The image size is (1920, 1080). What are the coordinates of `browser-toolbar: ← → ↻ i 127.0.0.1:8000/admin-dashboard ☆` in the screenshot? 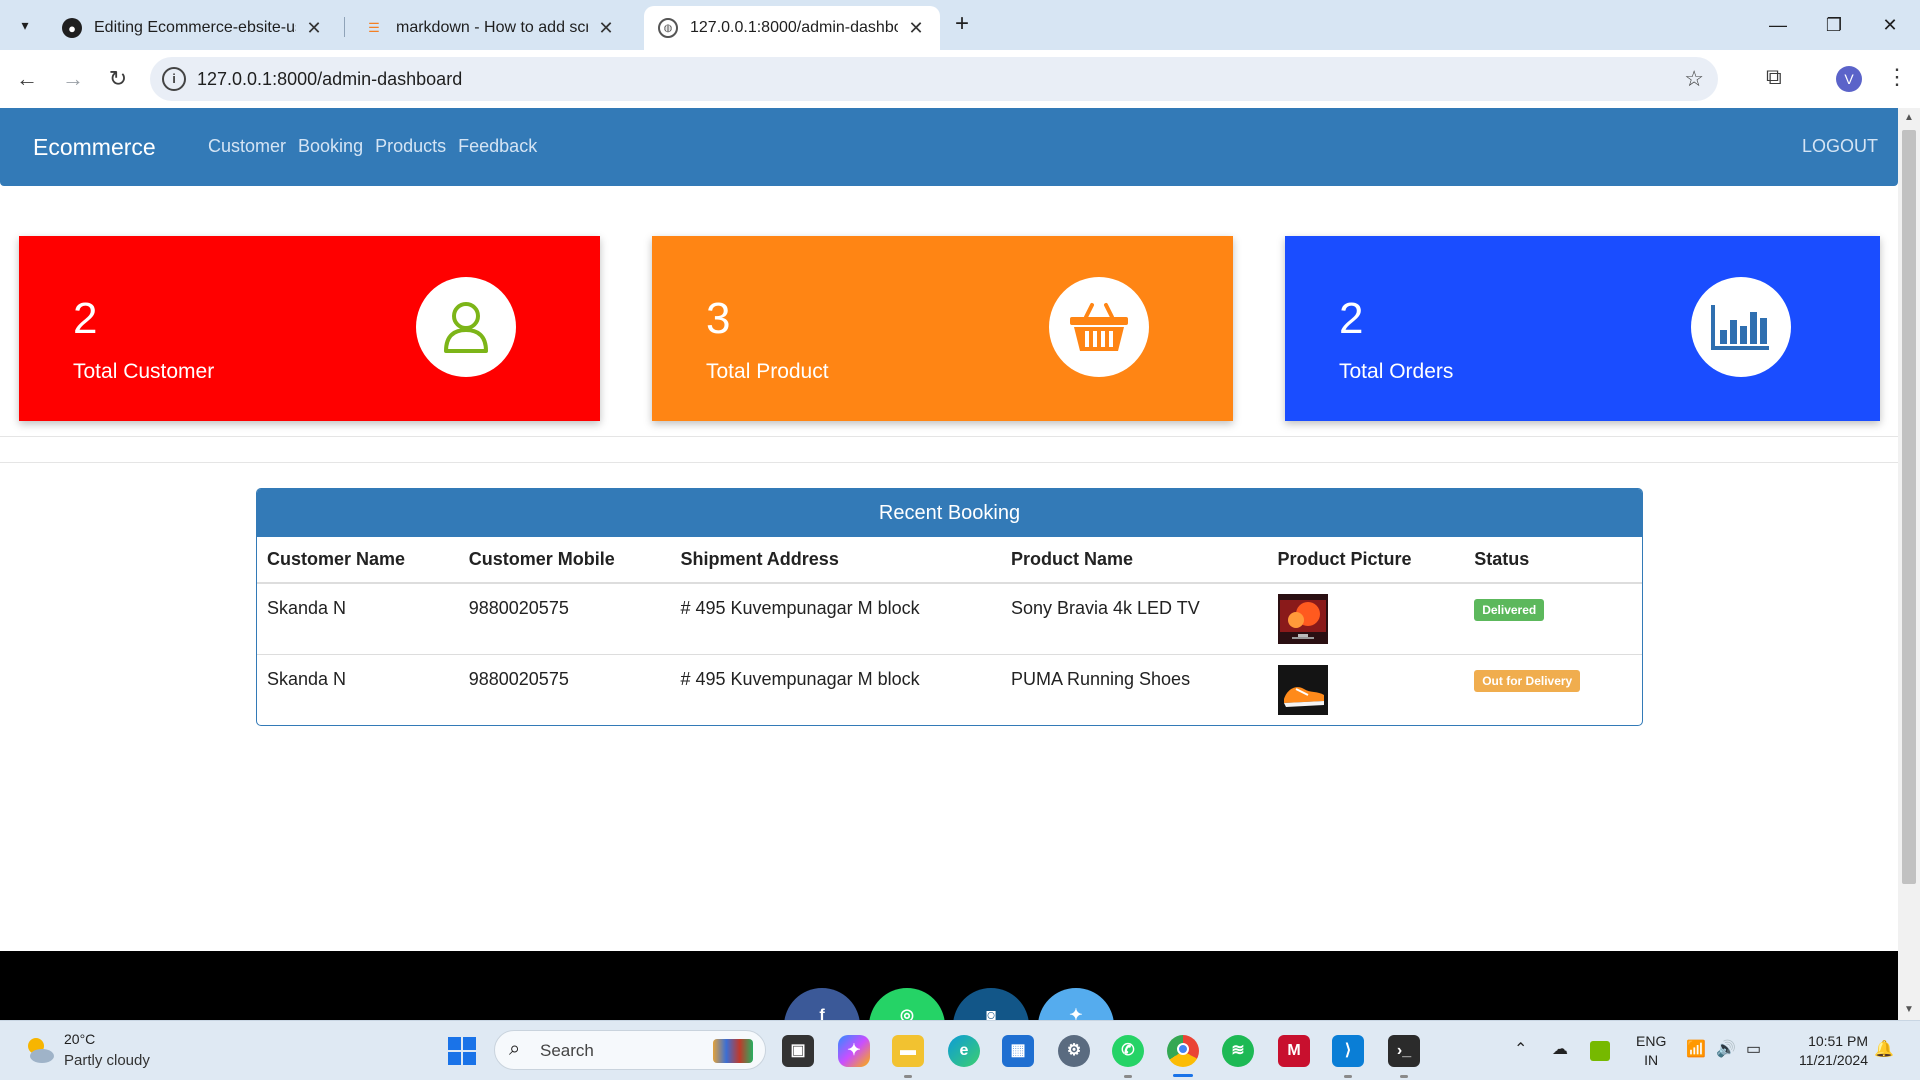 It's located at (960, 79).